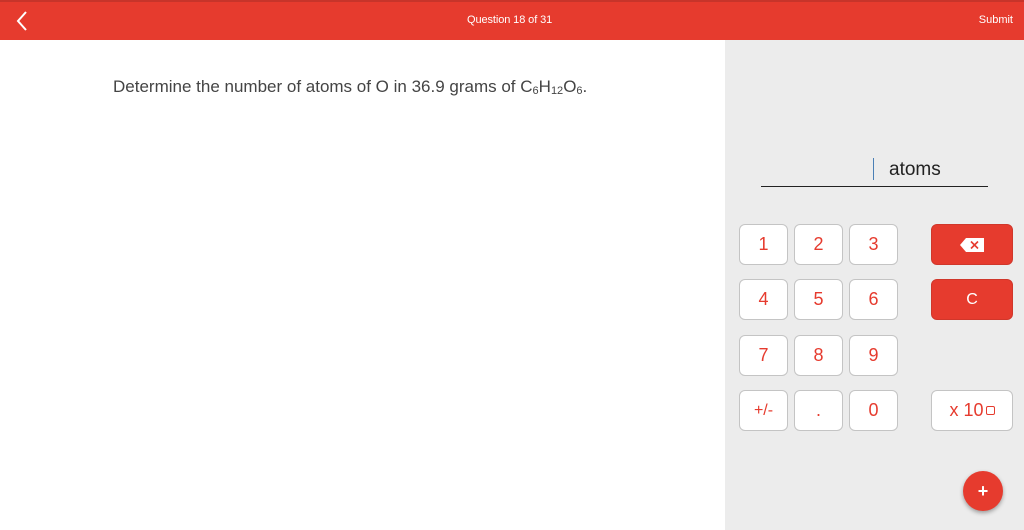  I want to click on exponent-label: x 10, so click(966, 410).